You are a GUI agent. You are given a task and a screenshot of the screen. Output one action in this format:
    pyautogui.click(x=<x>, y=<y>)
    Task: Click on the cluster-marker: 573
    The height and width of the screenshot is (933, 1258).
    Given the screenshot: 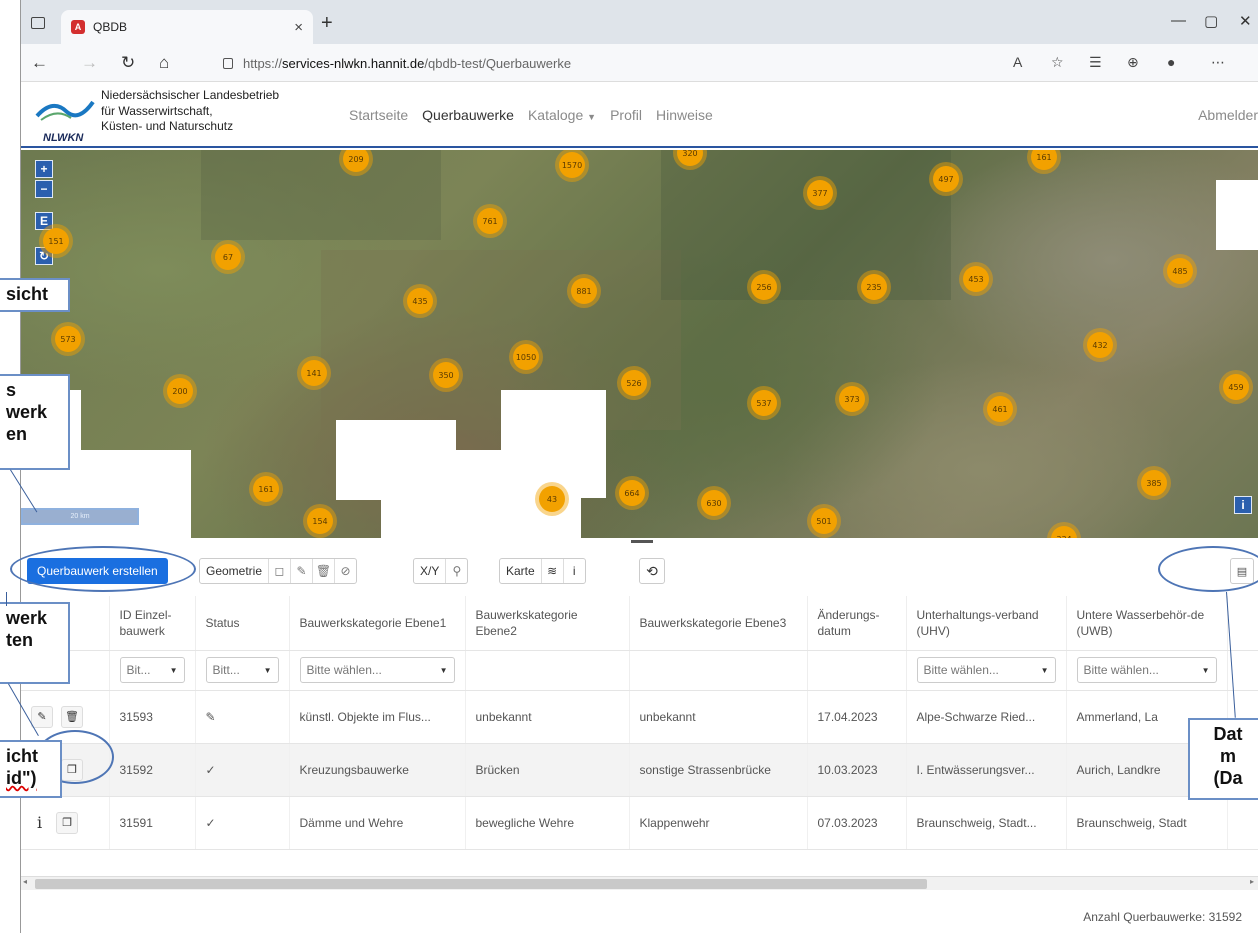 What is the action you would take?
    pyautogui.click(x=68, y=339)
    